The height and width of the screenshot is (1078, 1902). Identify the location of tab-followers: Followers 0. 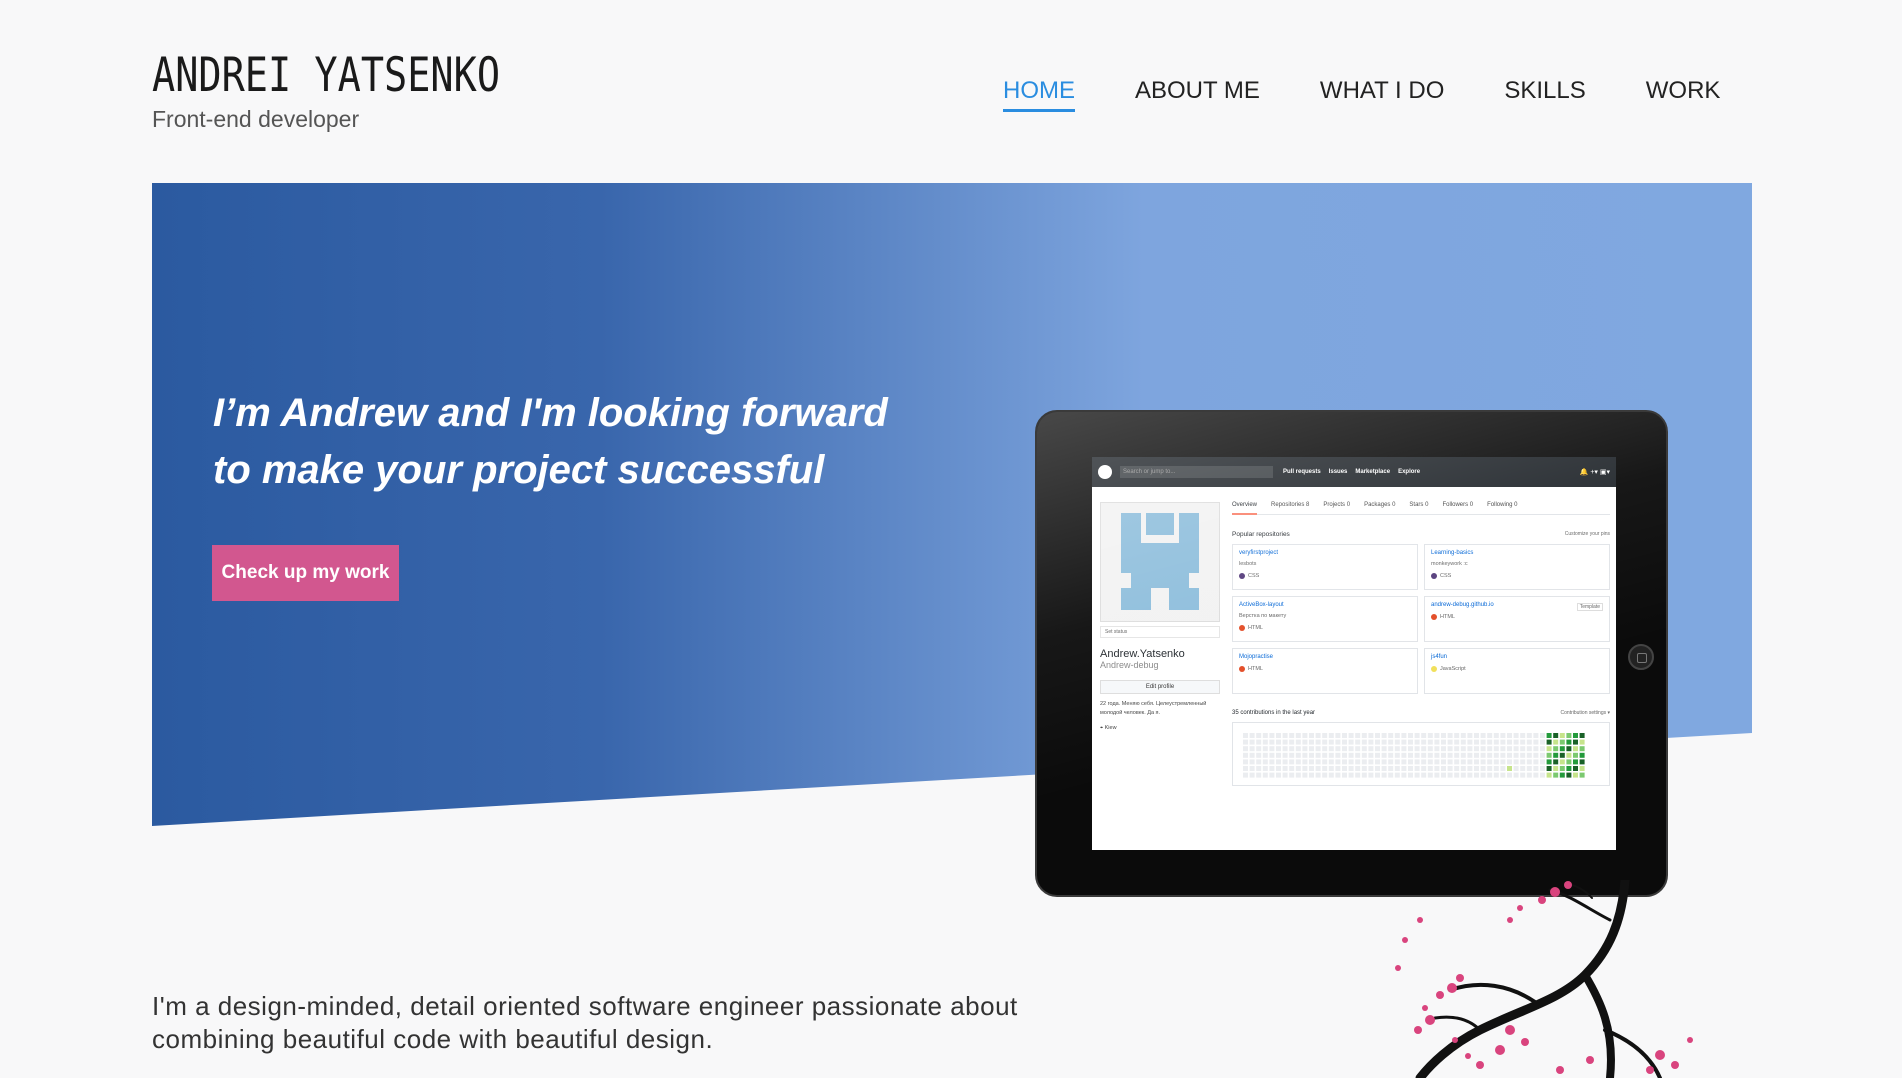
(1458, 505).